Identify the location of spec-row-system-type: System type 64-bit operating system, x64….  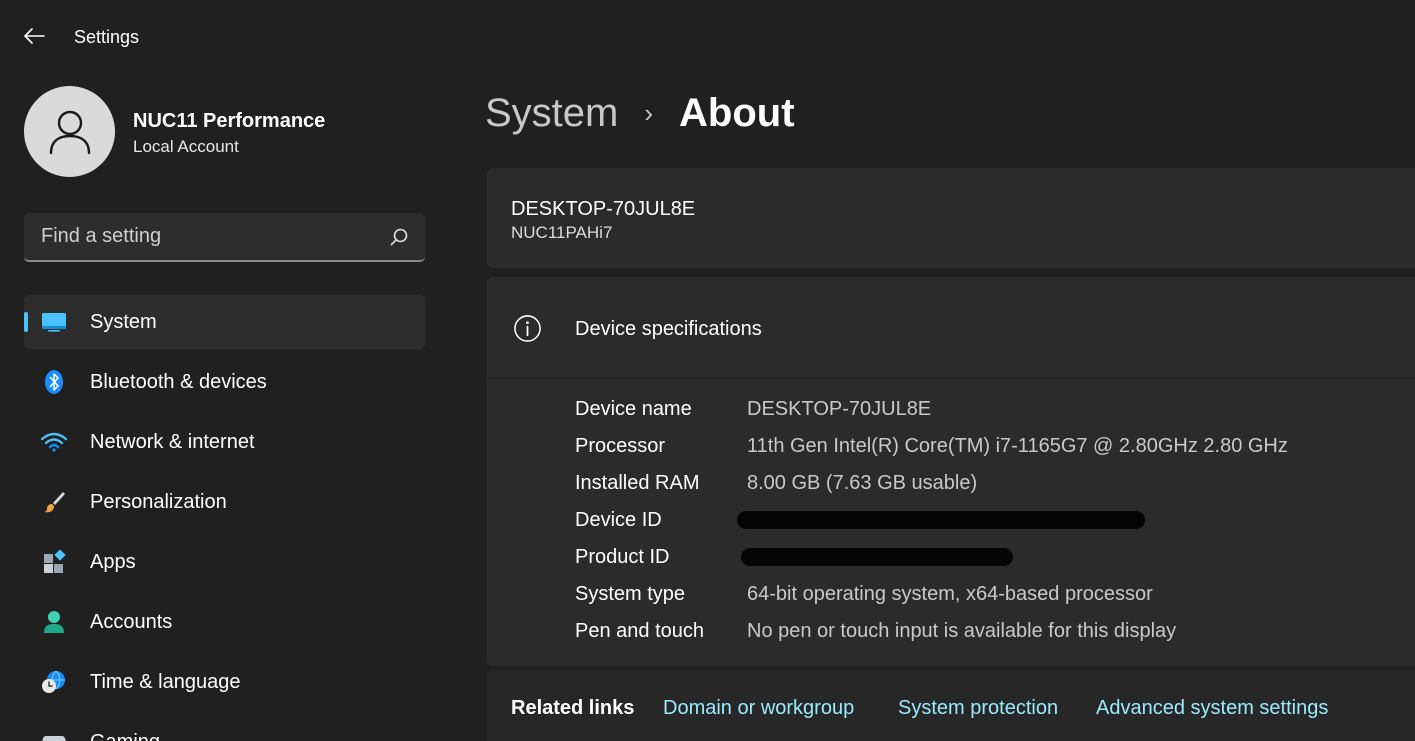
(985, 601).